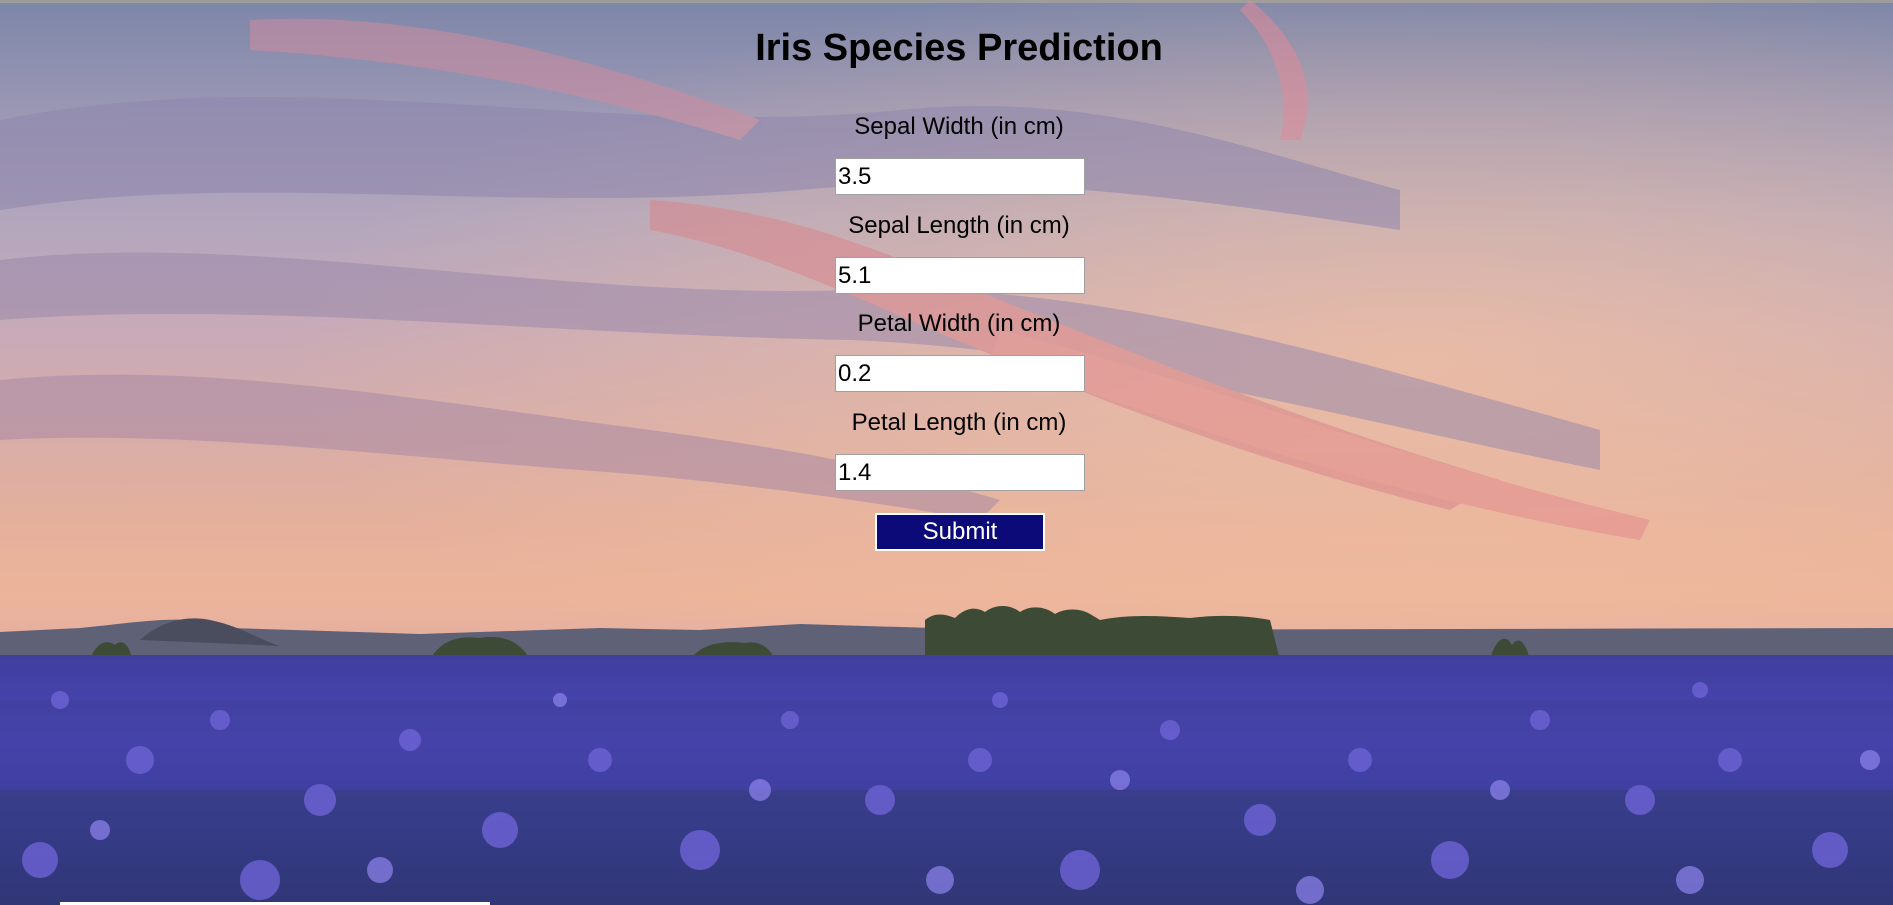 The image size is (1893, 905). Describe the element at coordinates (959, 422) in the screenshot. I see `petal-length-label: Petal Length (in cm)` at that location.